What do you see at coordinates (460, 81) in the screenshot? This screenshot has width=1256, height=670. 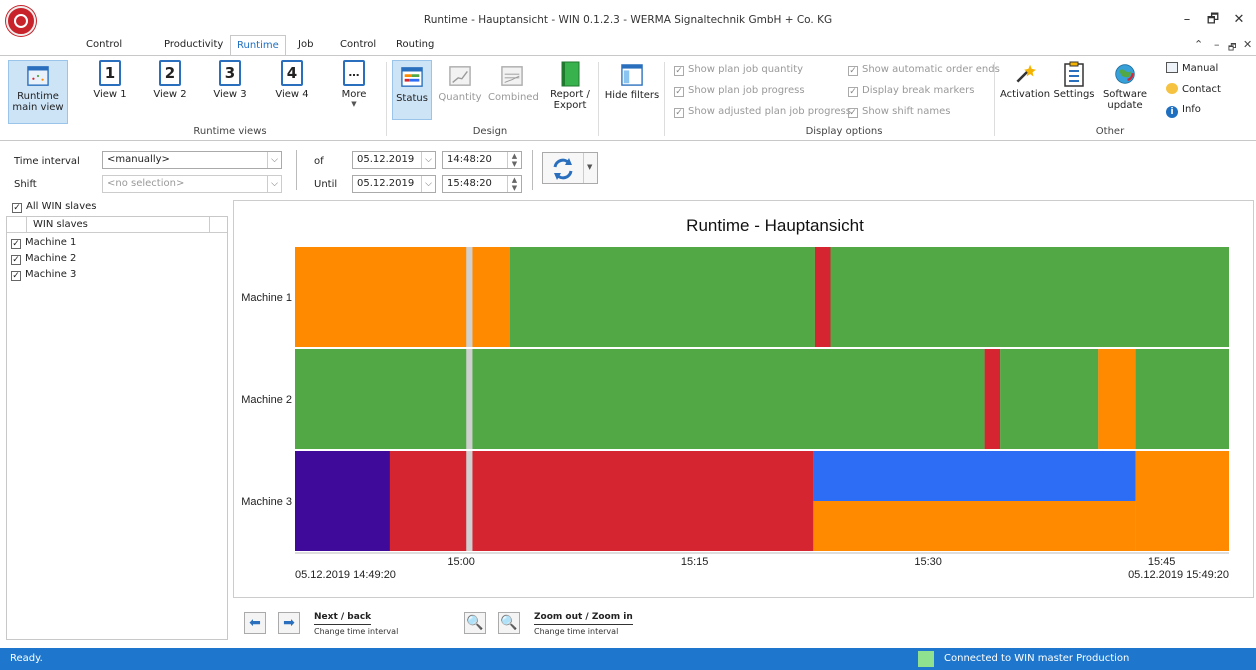 I see `quantity-design-button: Quantity` at bounding box center [460, 81].